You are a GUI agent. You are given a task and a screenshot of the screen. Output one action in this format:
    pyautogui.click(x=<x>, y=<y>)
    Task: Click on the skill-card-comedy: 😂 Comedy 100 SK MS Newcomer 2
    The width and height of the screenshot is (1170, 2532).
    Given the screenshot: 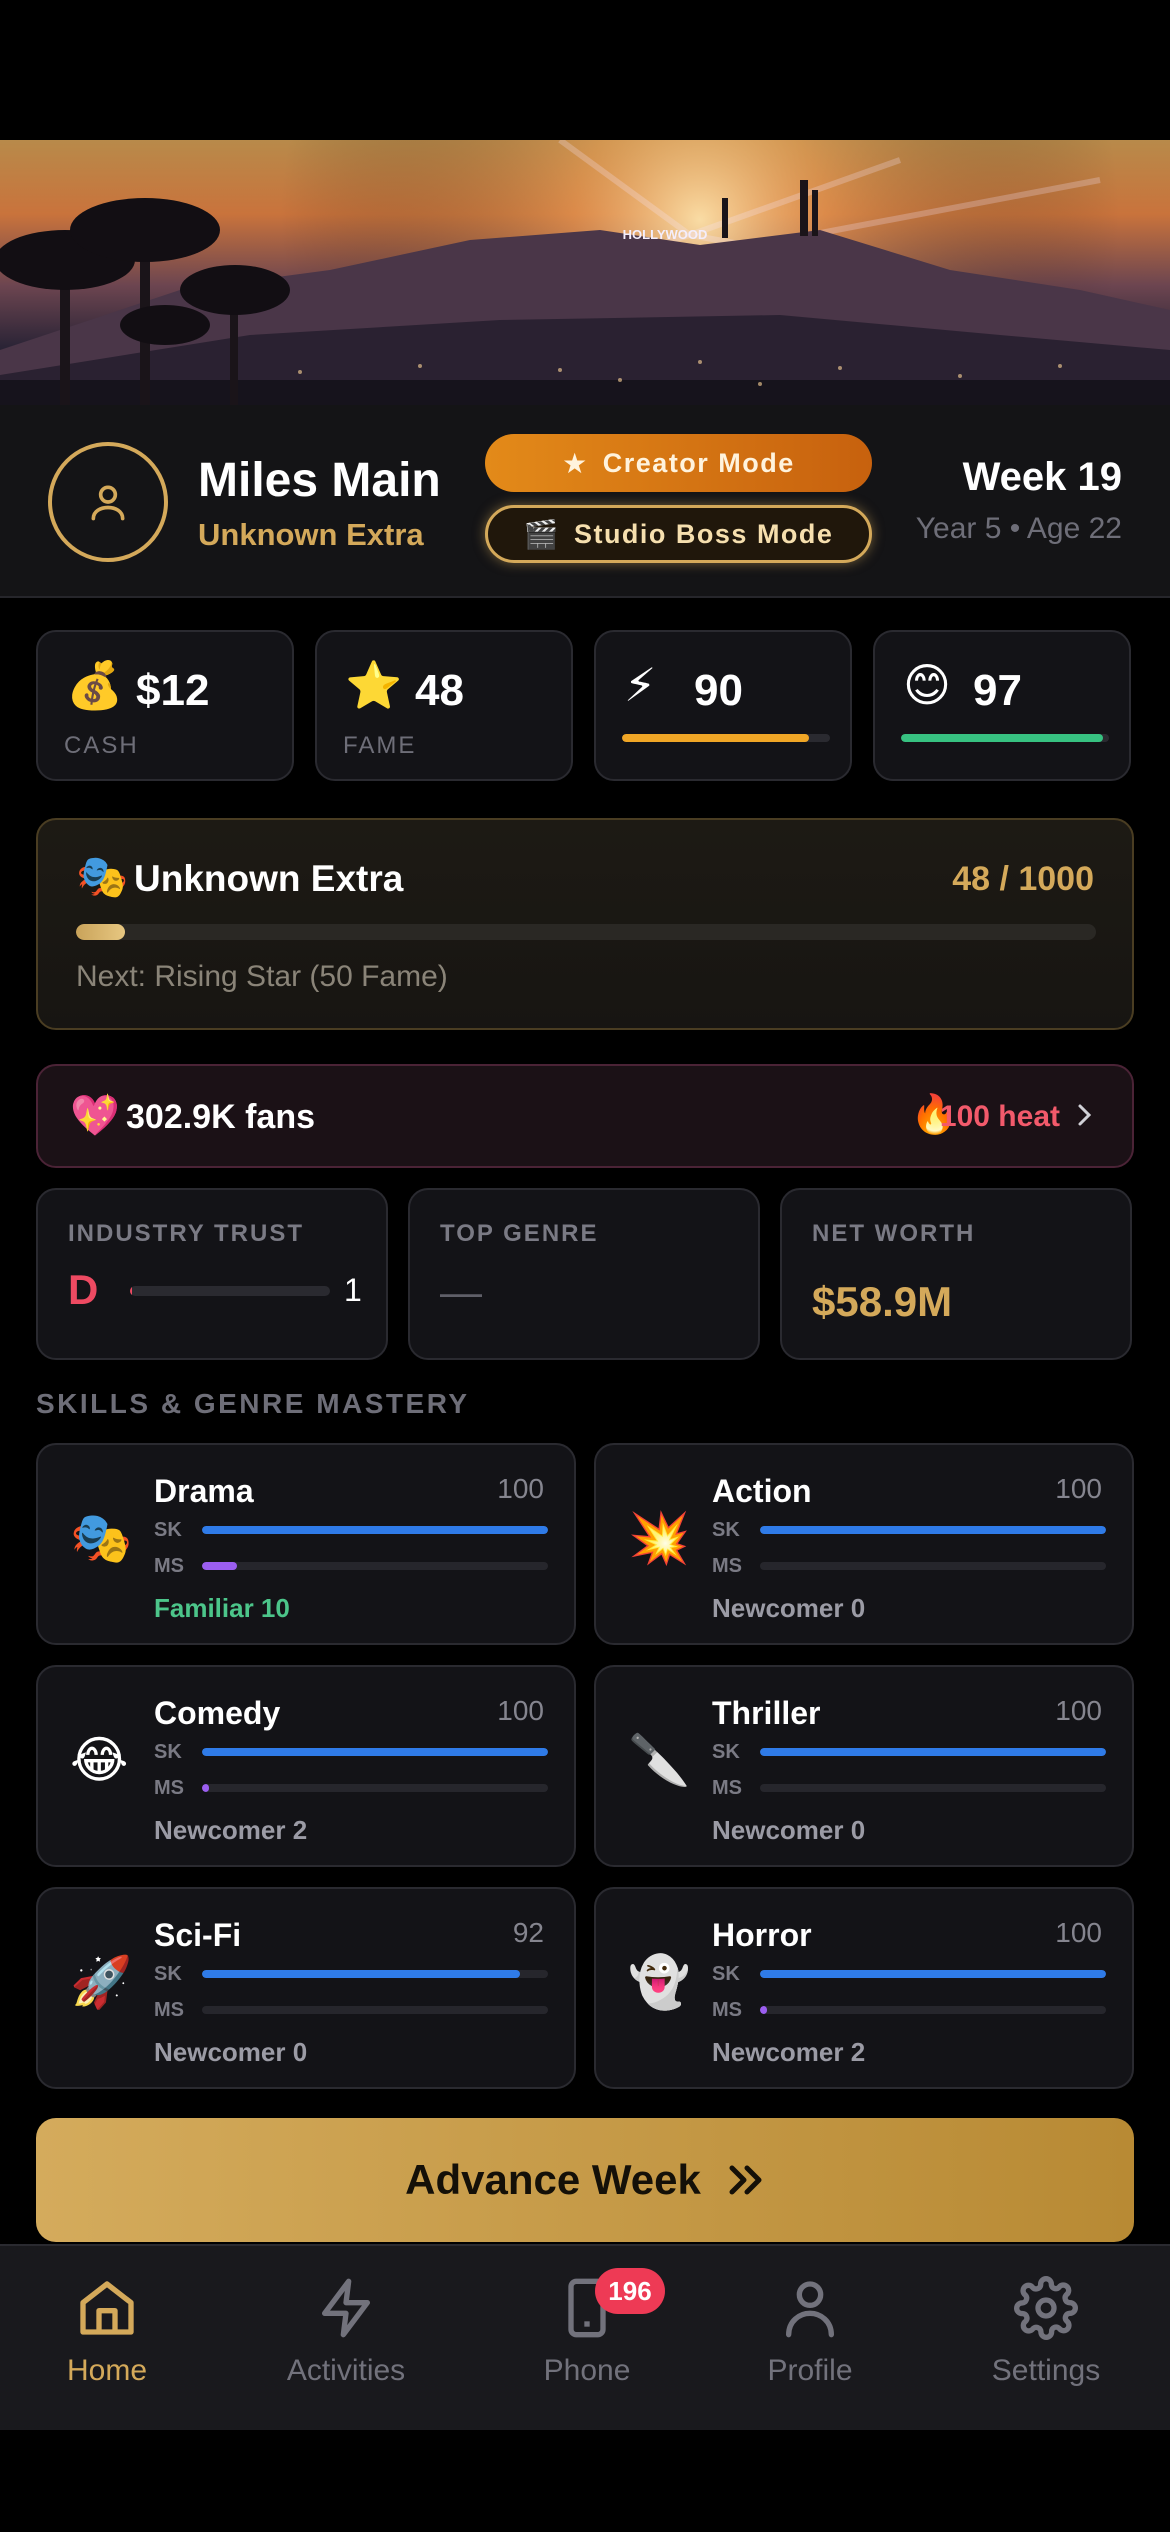 What is the action you would take?
    pyautogui.click(x=306, y=1766)
    